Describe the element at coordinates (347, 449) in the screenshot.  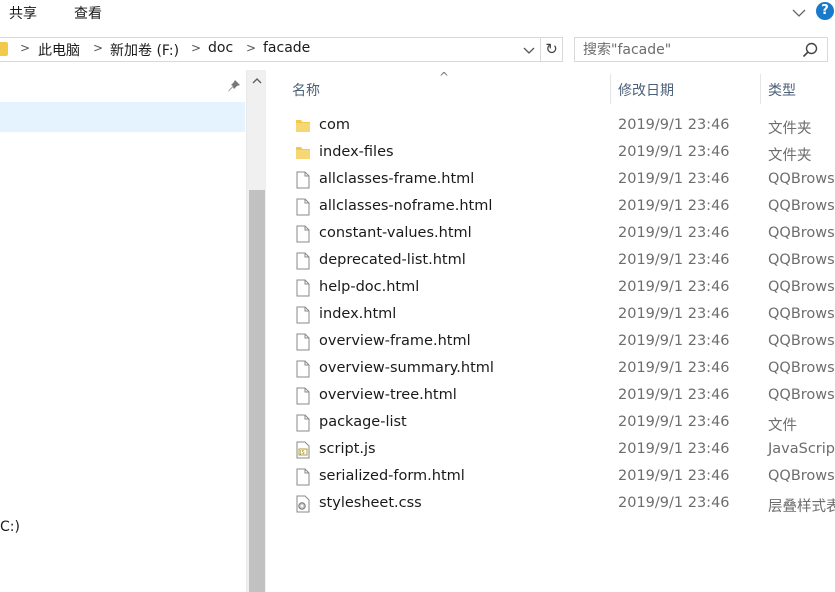
I see `file-name: script.js` at that location.